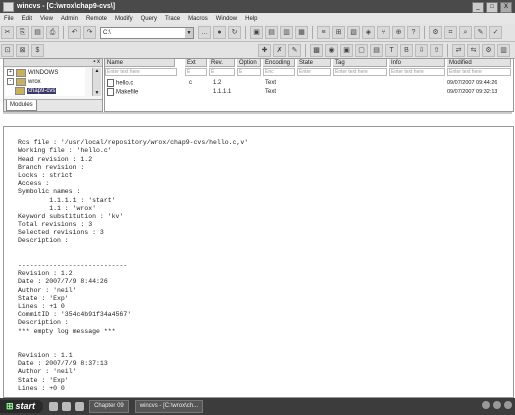  Describe the element at coordinates (376, 50) in the screenshot. I see `release-icon: ▤` at that location.